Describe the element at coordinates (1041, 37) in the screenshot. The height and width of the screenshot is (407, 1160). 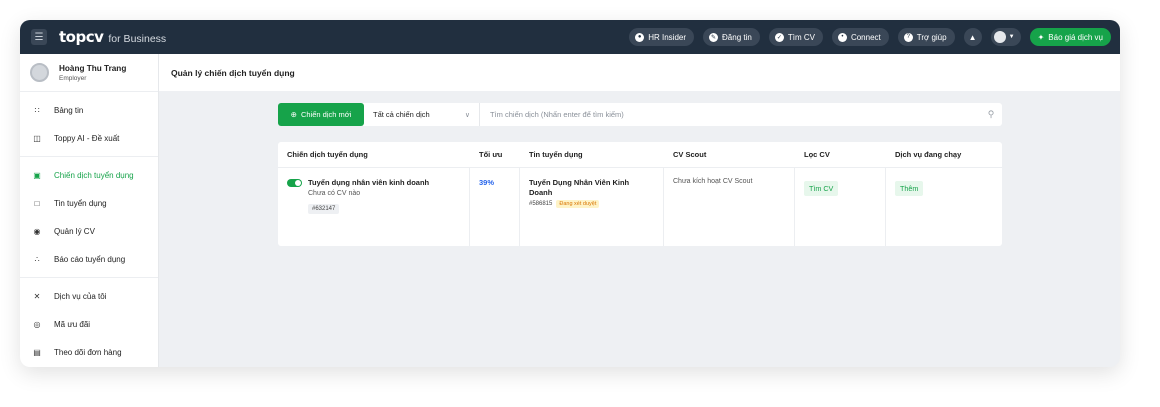
I see `magic-wand-icon: ✦` at that location.